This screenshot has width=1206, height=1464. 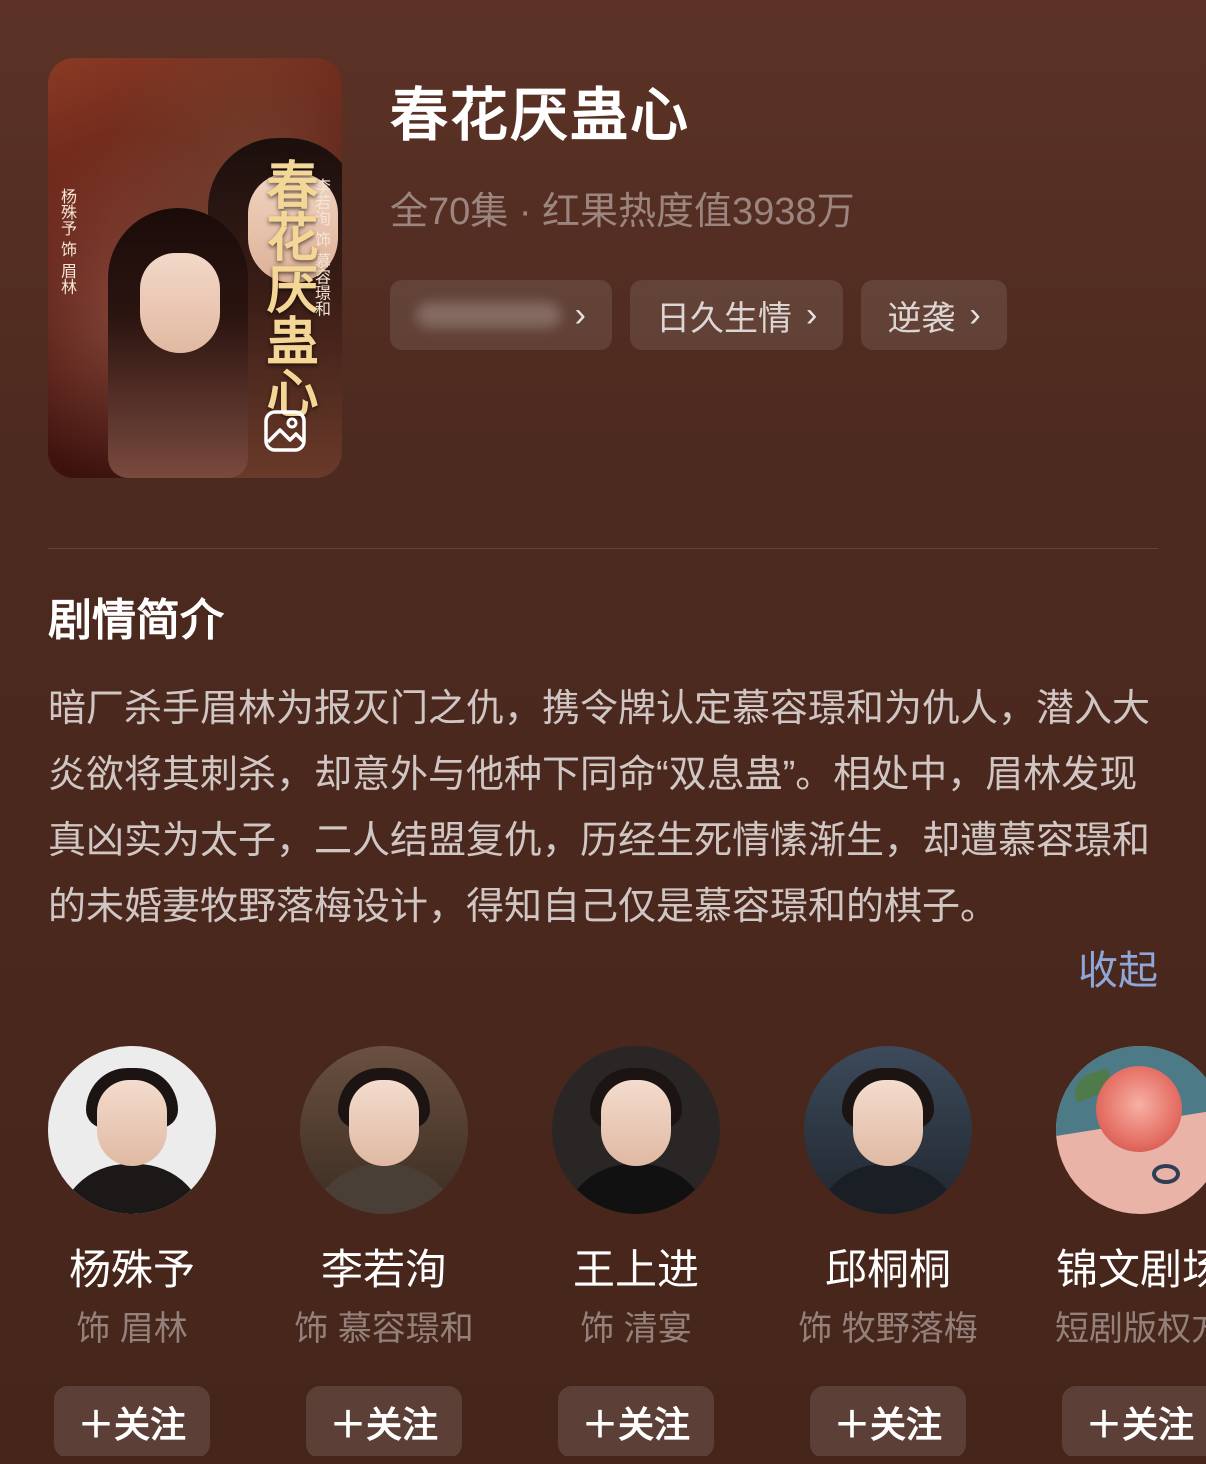 I want to click on drama-meta: 全70集 · 红果热度值3938万, so click(x=622, y=212).